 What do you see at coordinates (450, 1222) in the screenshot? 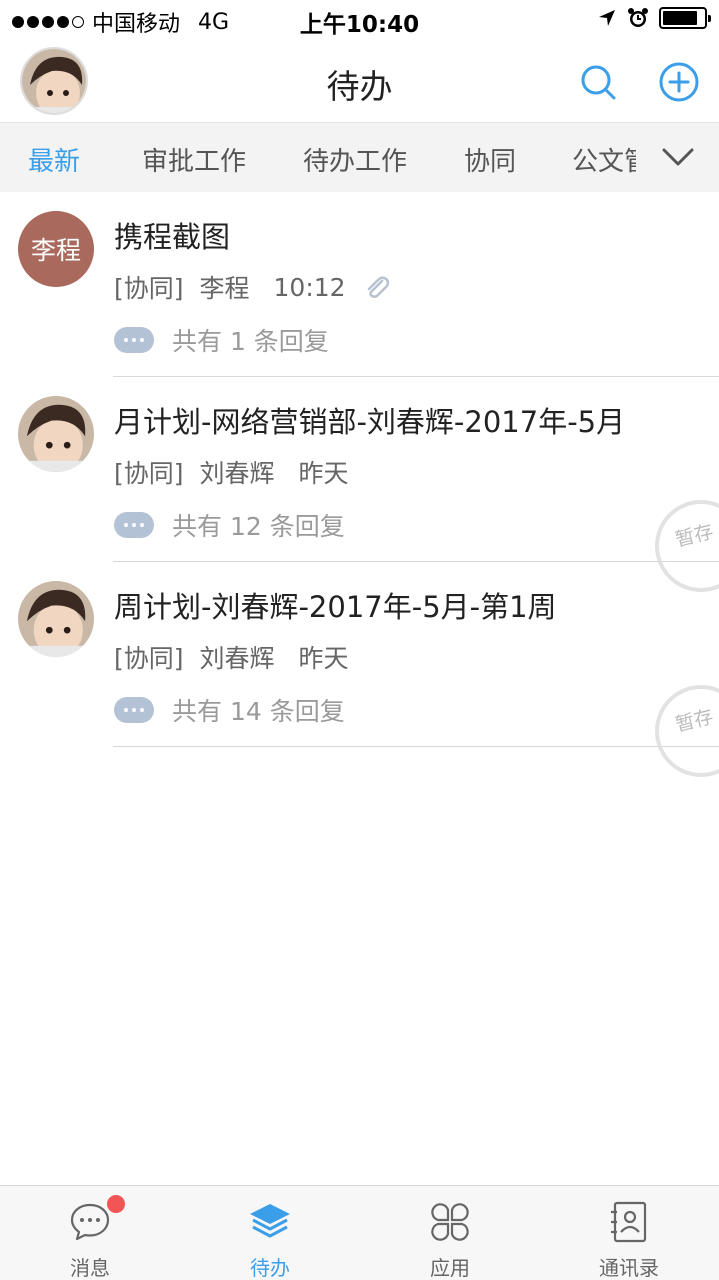
I see `apps-icon` at bounding box center [450, 1222].